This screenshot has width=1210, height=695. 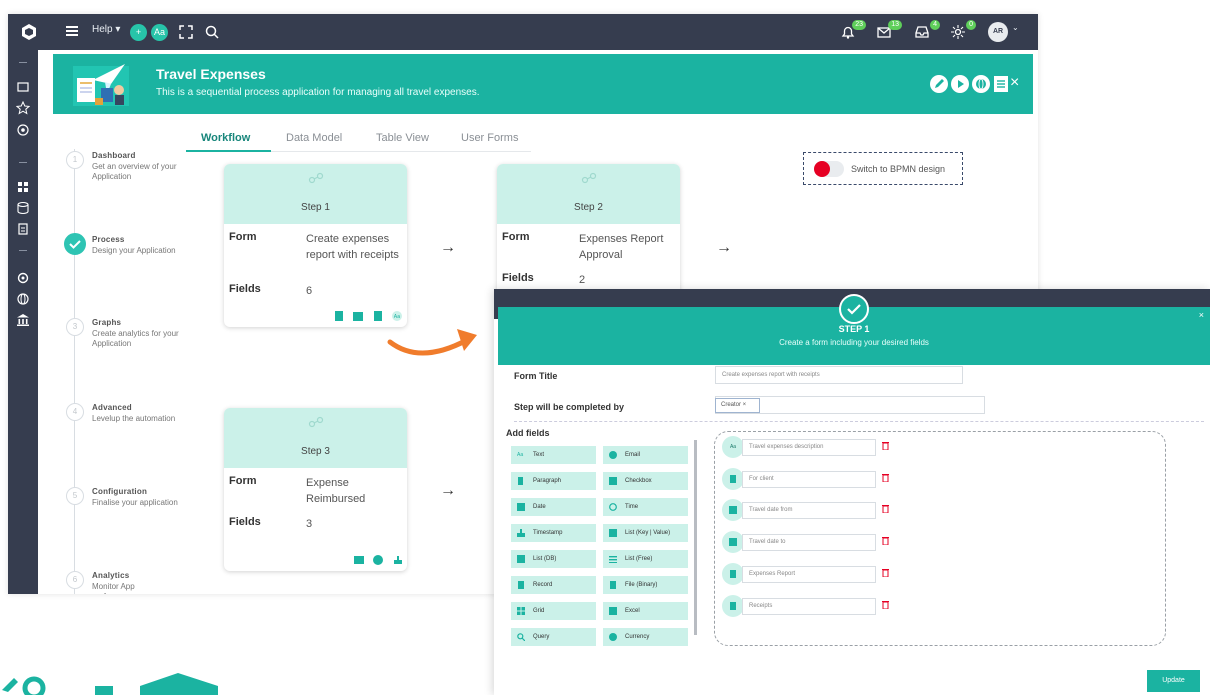 What do you see at coordinates (225, 138) in the screenshot?
I see `tab-workflow: Workflow` at bounding box center [225, 138].